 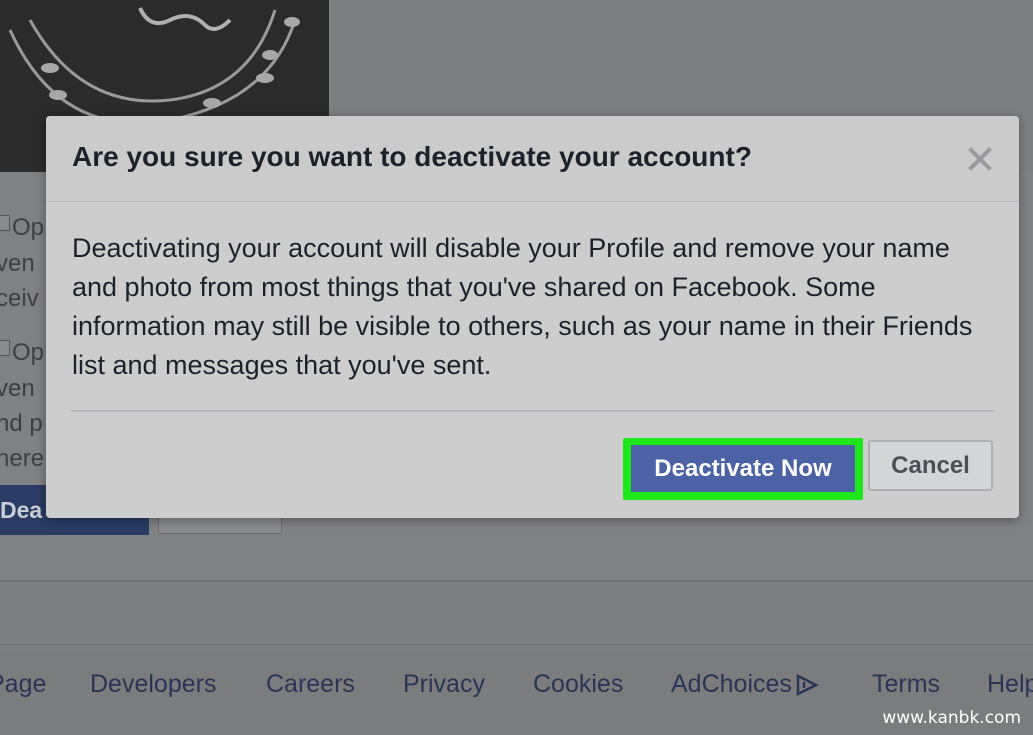 What do you see at coordinates (17, 388) in the screenshot?
I see `option-2-description: ven` at bounding box center [17, 388].